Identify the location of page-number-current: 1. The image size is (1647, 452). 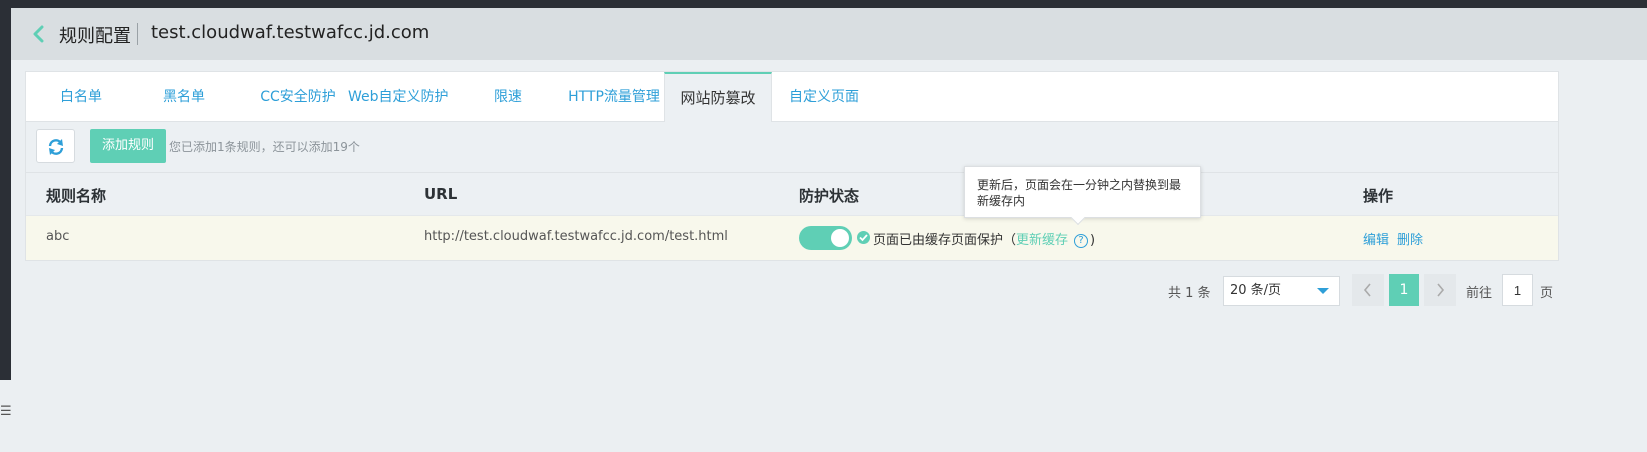
(1404, 290).